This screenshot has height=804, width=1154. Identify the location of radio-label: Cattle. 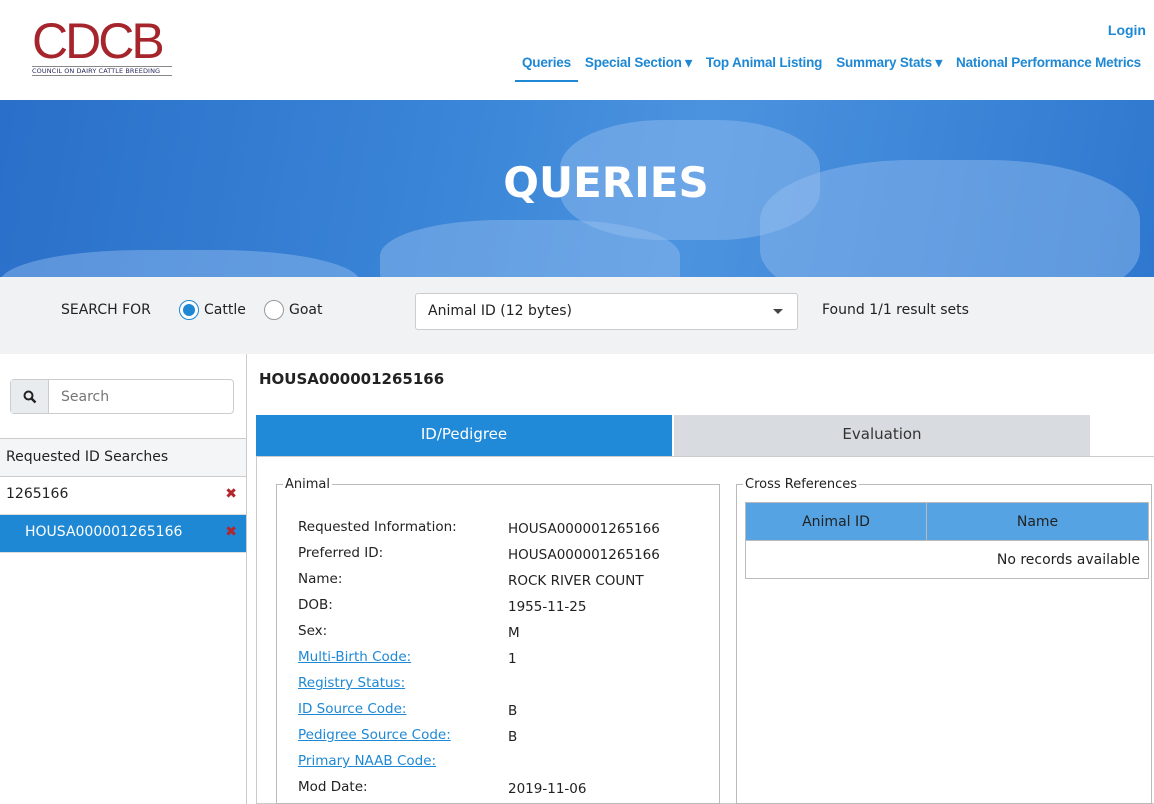
(225, 310).